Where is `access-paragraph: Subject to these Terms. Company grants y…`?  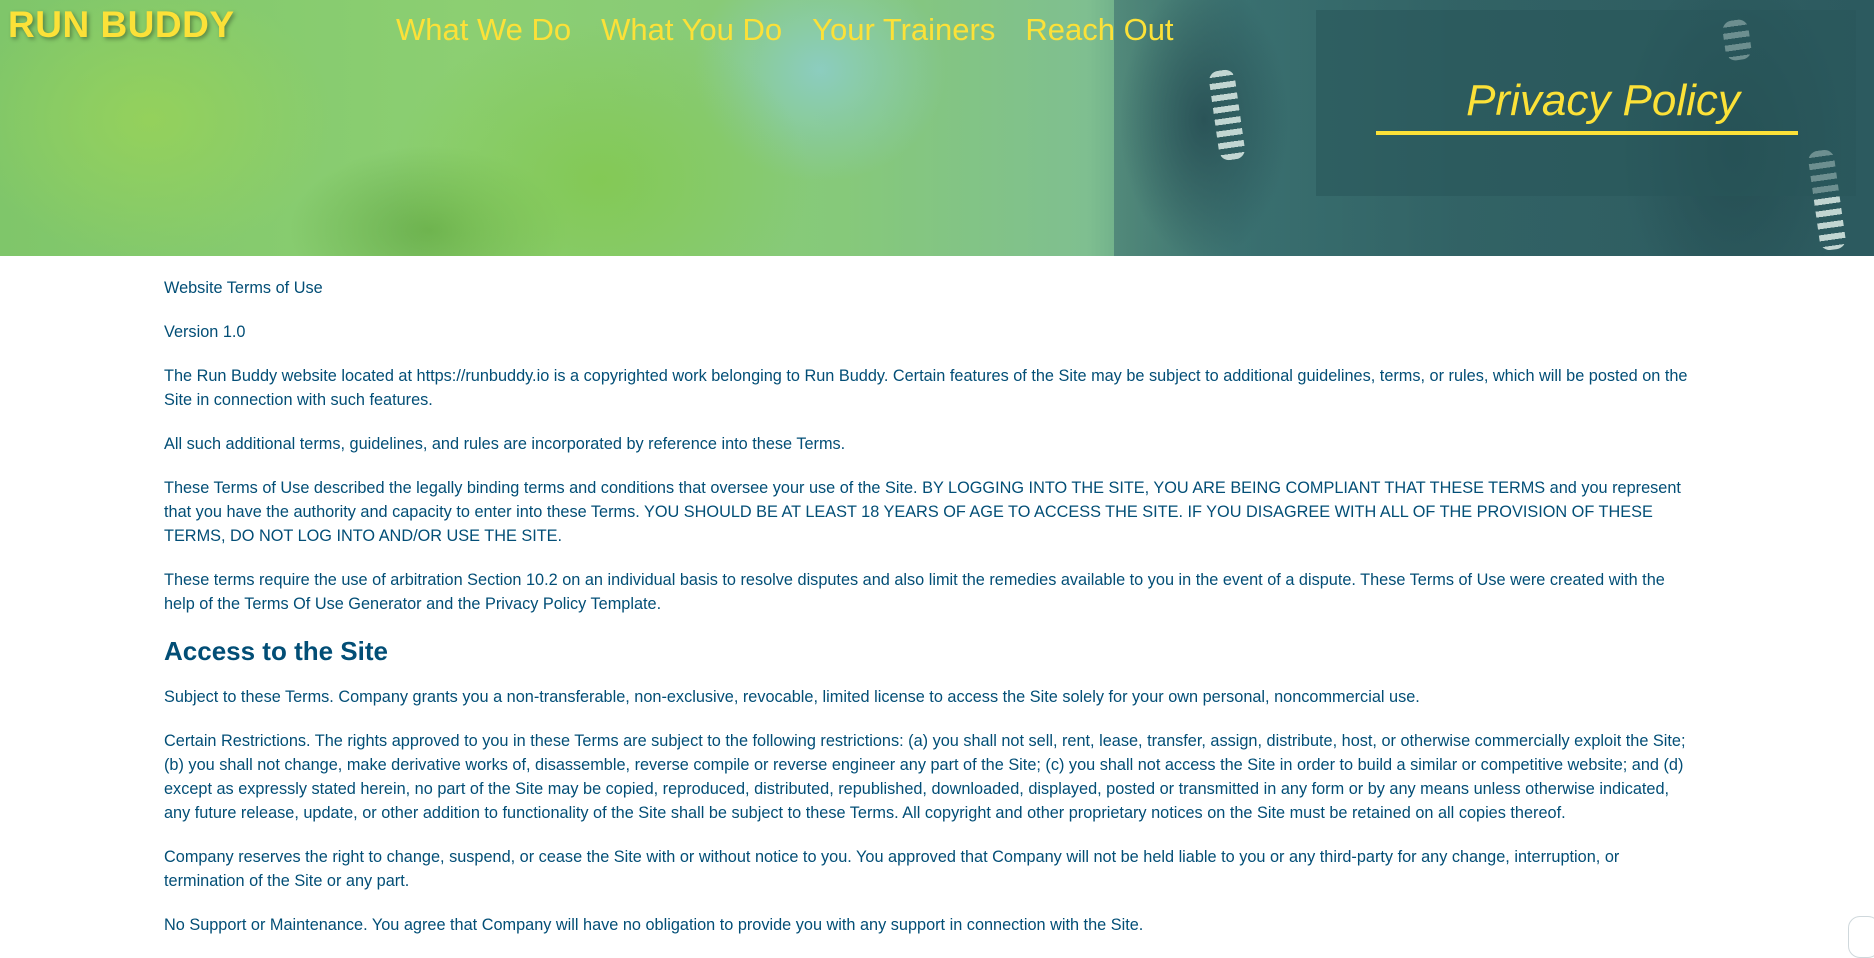 access-paragraph: Subject to these Terms. Company grants y… is located at coordinates (792, 697).